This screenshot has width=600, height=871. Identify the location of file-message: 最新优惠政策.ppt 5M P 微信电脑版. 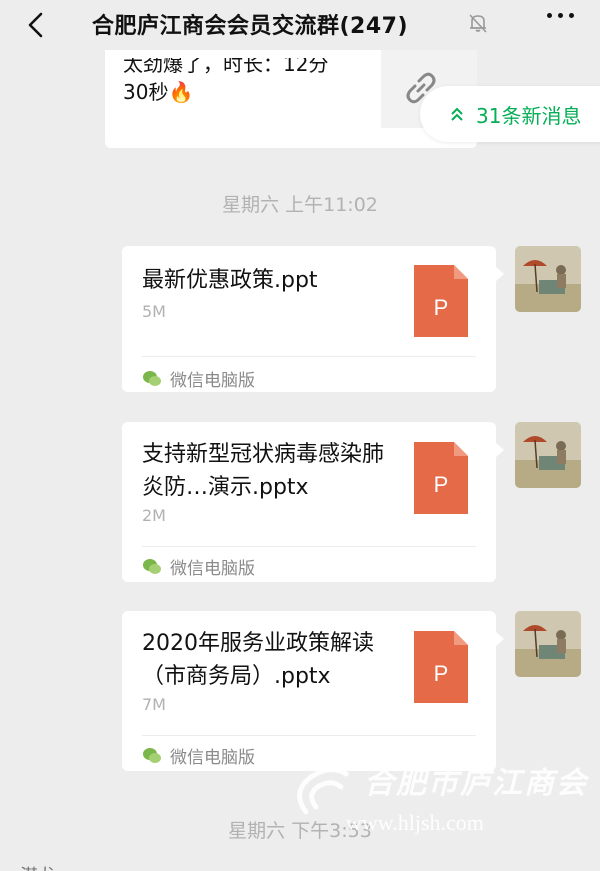
(313, 319).